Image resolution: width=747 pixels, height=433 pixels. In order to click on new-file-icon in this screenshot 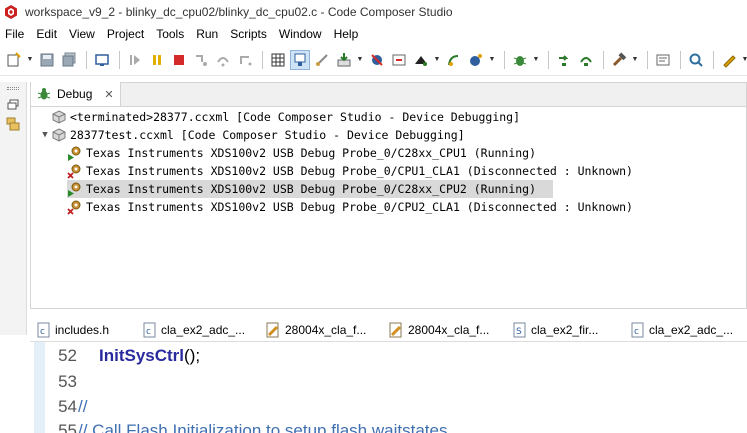, I will do `click(14, 60)`.